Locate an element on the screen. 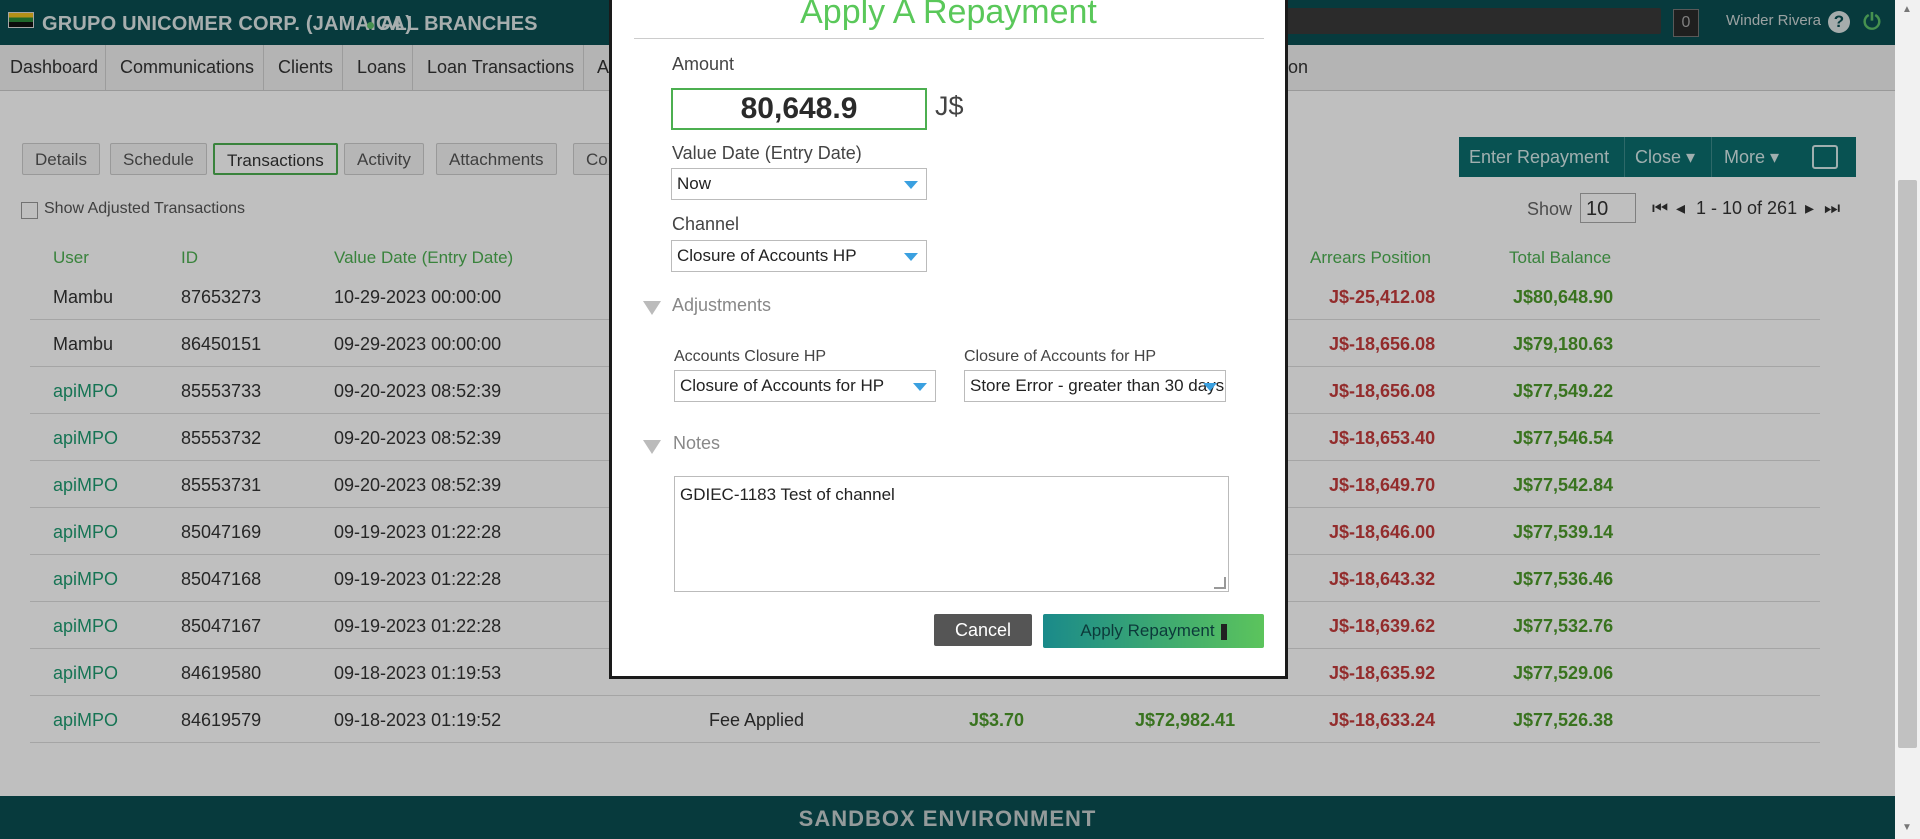  adjustments-section-toggle: Adjustments is located at coordinates (721, 305).